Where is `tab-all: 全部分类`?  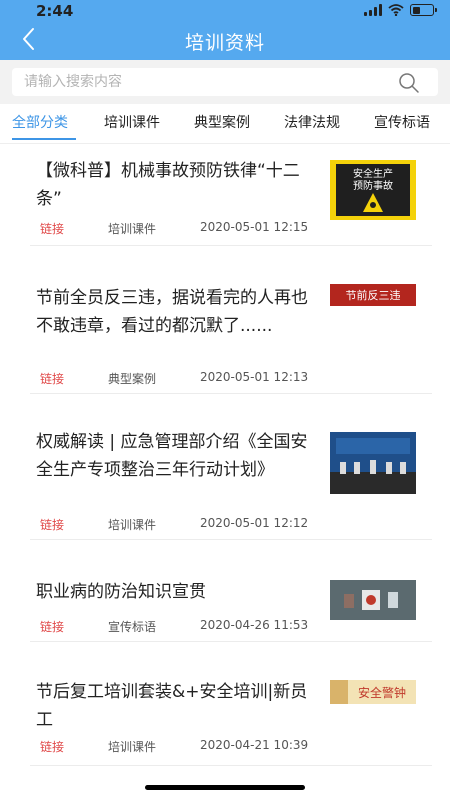 tab-all: 全部分类 is located at coordinates (51, 123).